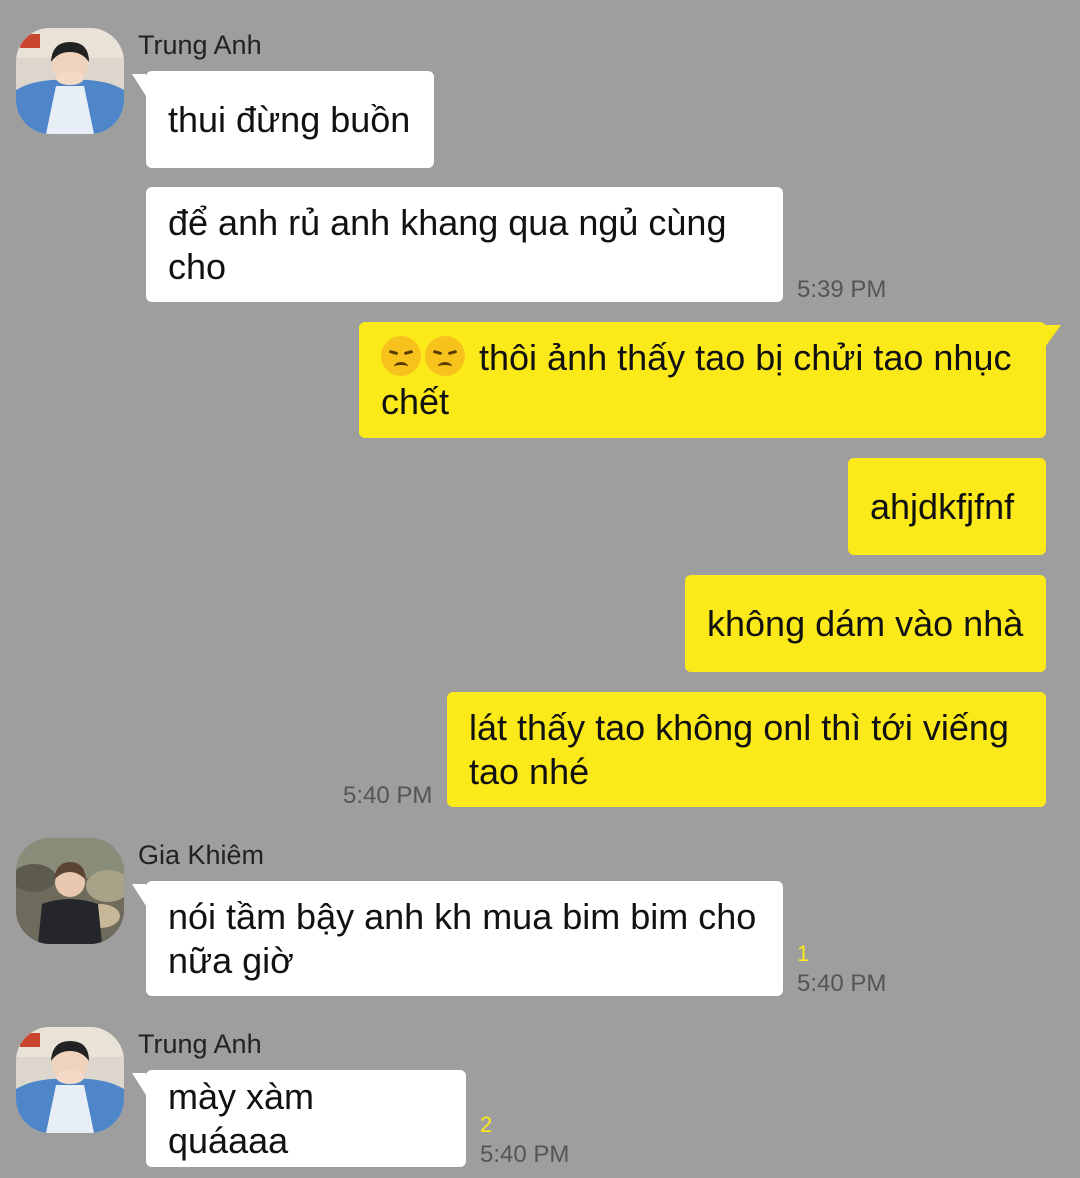  I want to click on message-text: không dám vào nhà, so click(865, 623).